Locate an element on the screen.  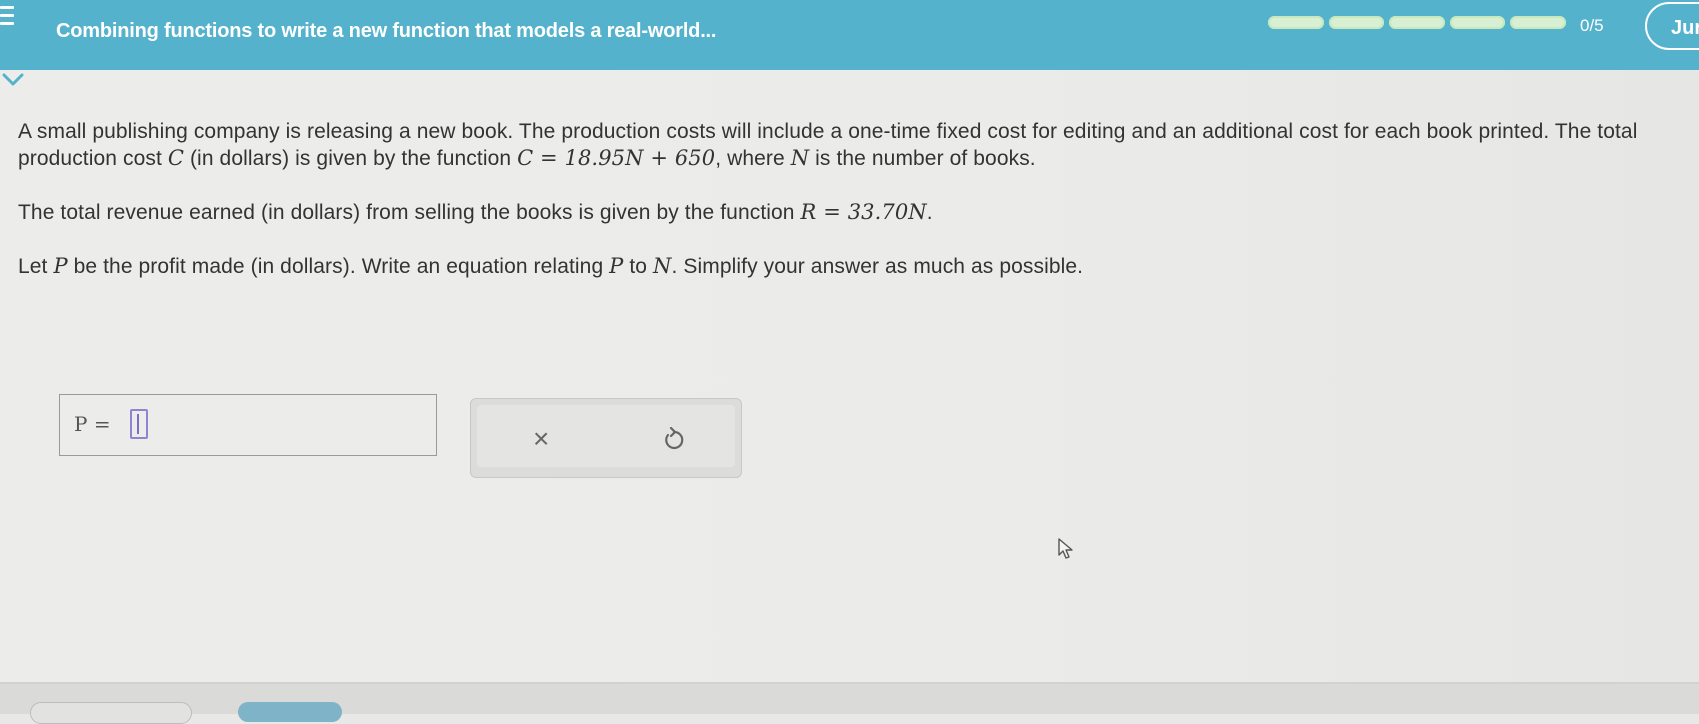
answer-tools: × is located at coordinates (606, 438).